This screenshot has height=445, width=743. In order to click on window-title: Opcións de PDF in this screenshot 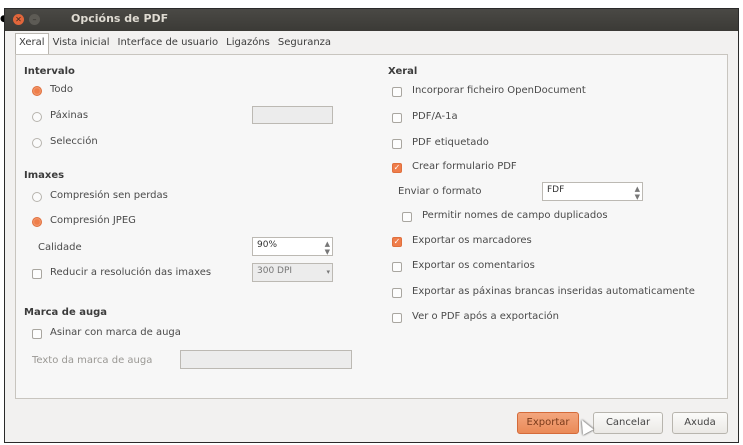, I will do `click(120, 18)`.